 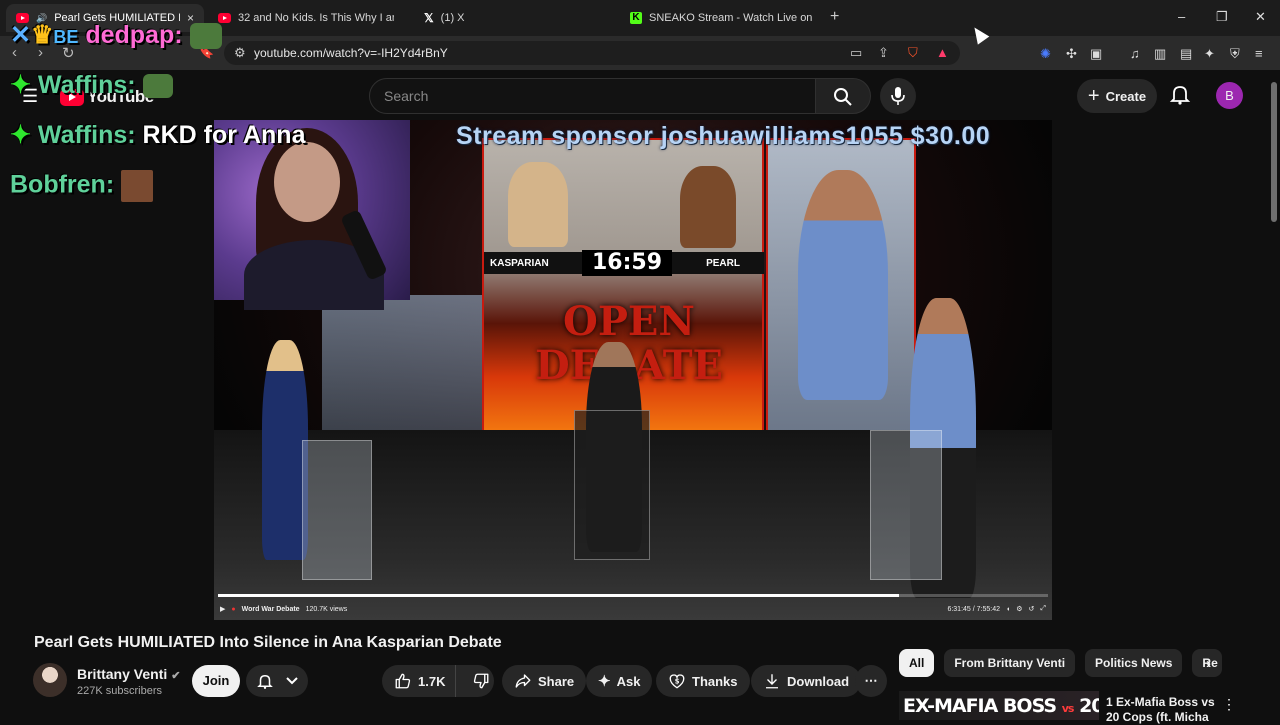 What do you see at coordinates (482, 681) in the screenshot?
I see `dislike-button` at bounding box center [482, 681].